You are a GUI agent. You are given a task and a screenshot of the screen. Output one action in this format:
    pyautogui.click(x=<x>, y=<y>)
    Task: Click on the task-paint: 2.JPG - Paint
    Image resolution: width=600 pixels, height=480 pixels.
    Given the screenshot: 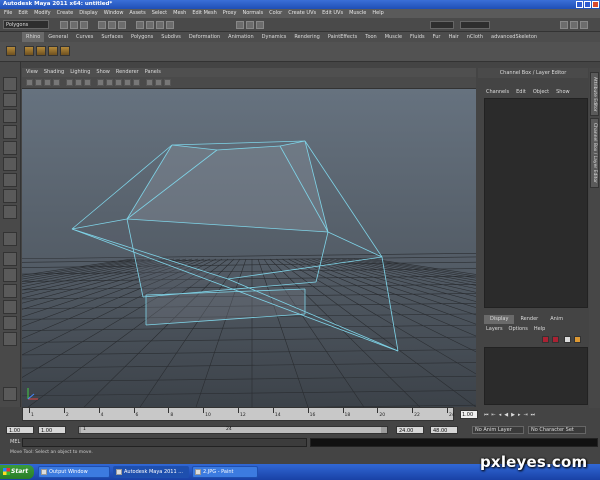 What is the action you would take?
    pyautogui.click(x=225, y=472)
    